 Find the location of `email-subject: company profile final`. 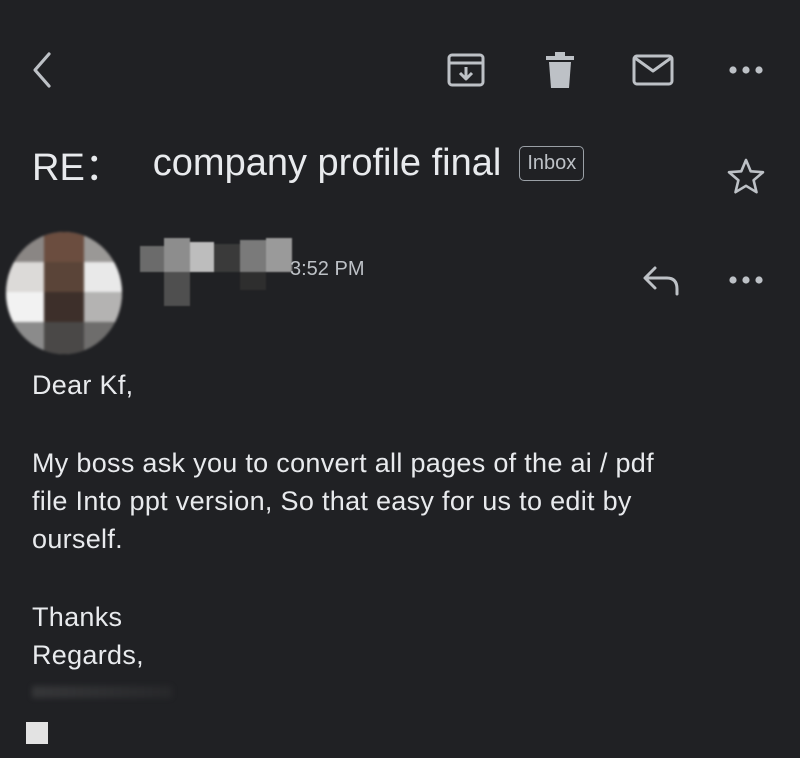

email-subject: company profile final is located at coordinates (327, 163).